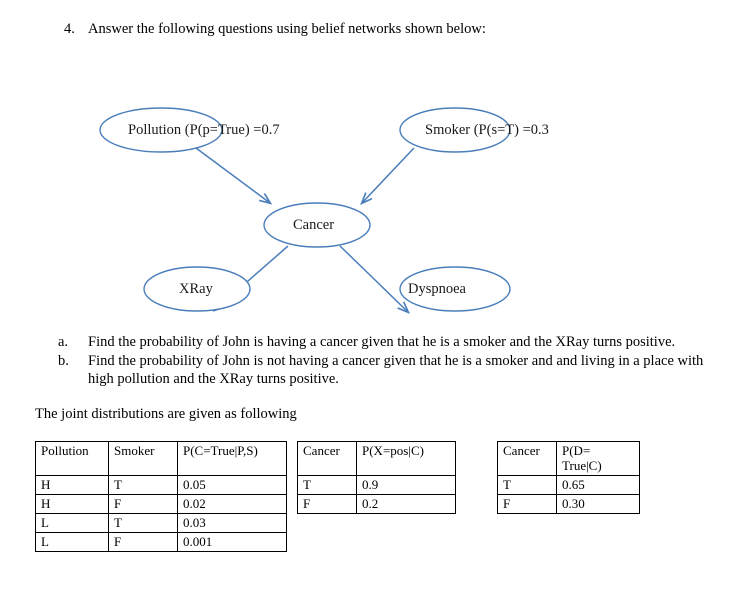 The width and height of the screenshot is (752, 612). I want to click on cell-probability: 0.001, so click(232, 542).